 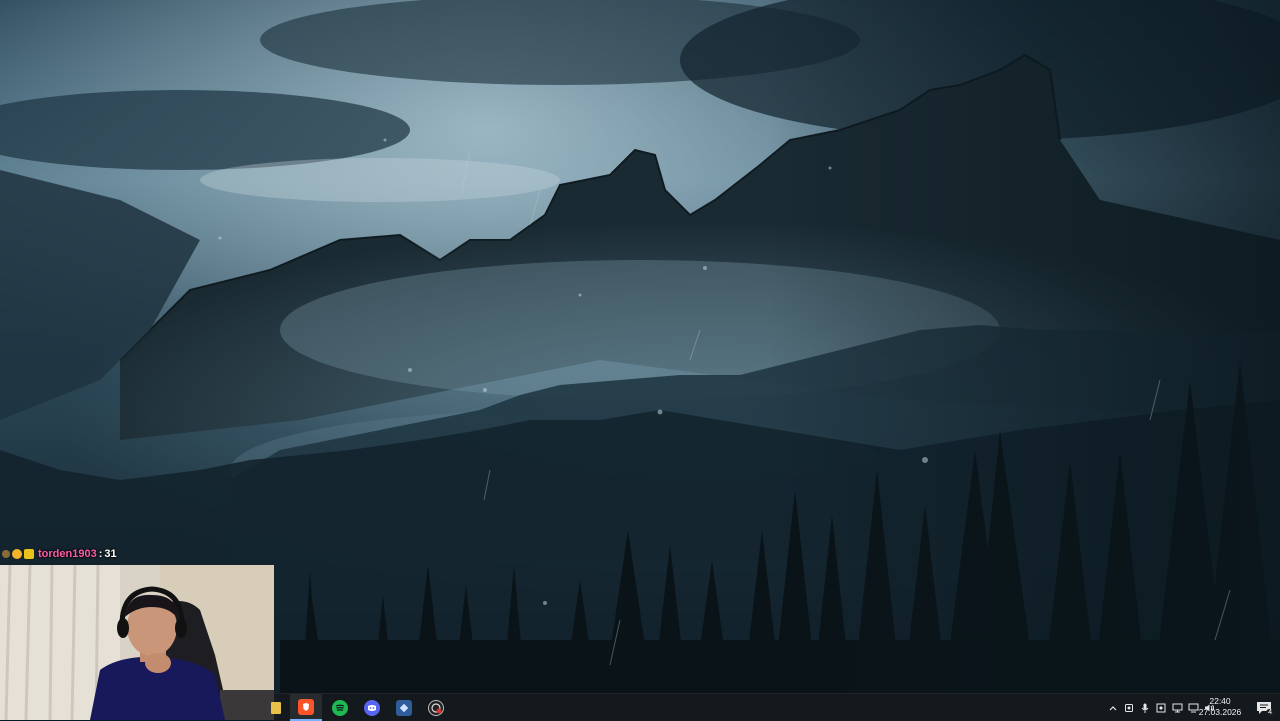 I want to click on notification-count: 4, so click(x=1270, y=712).